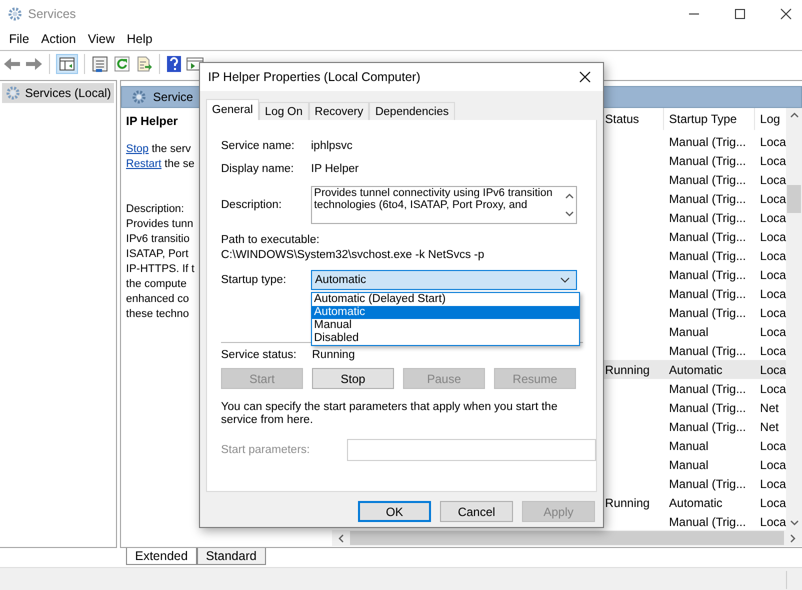  What do you see at coordinates (283, 111) in the screenshot?
I see `dialog-tab: Log On` at bounding box center [283, 111].